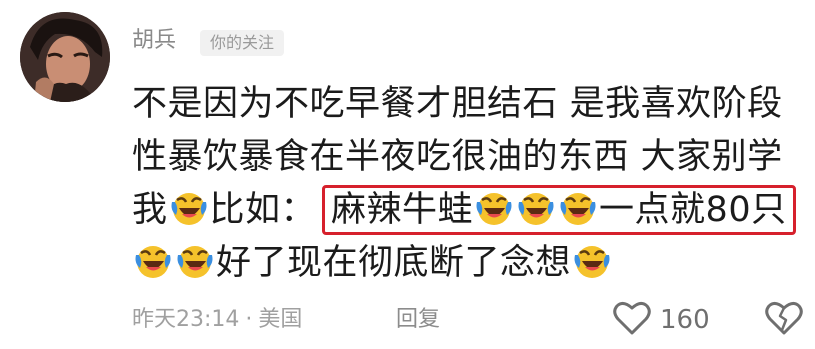 The width and height of the screenshot is (815, 349). What do you see at coordinates (263, 210) in the screenshot?
I see `comment-text: 比如：` at bounding box center [263, 210].